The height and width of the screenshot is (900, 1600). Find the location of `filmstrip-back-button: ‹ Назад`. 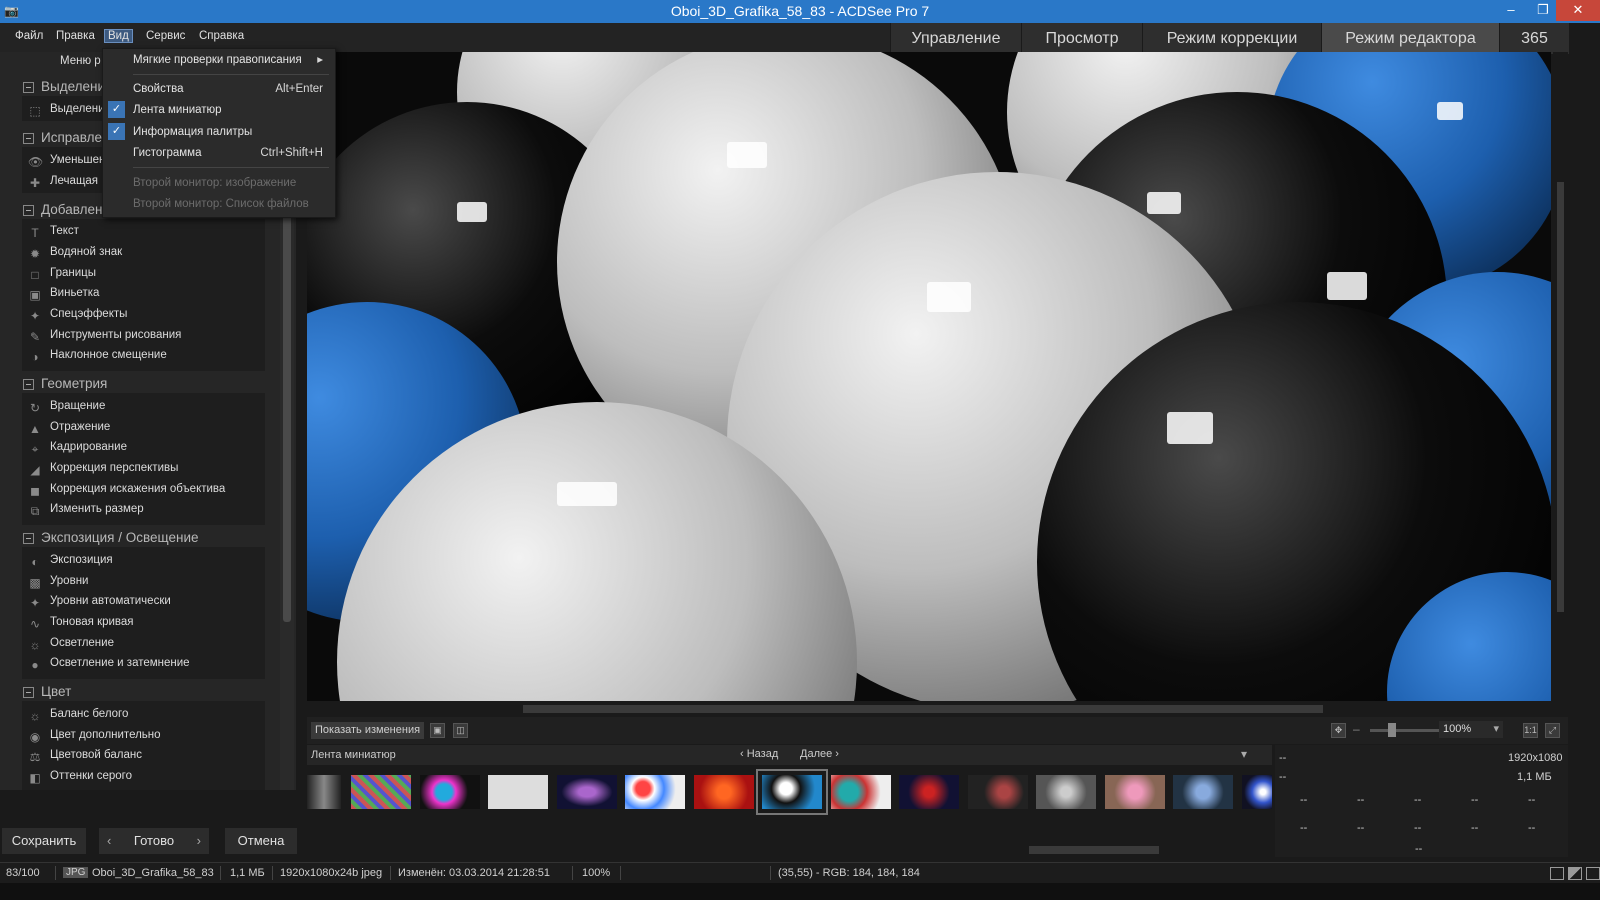

filmstrip-back-button: ‹ Назад is located at coordinates (759, 754).